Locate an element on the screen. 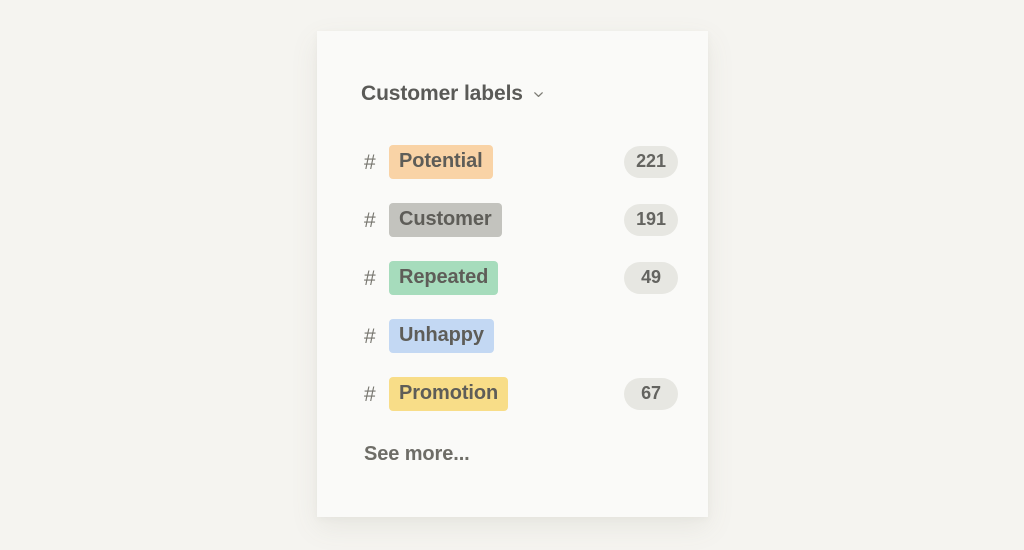  page-title: Customer labels is located at coordinates (442, 93).